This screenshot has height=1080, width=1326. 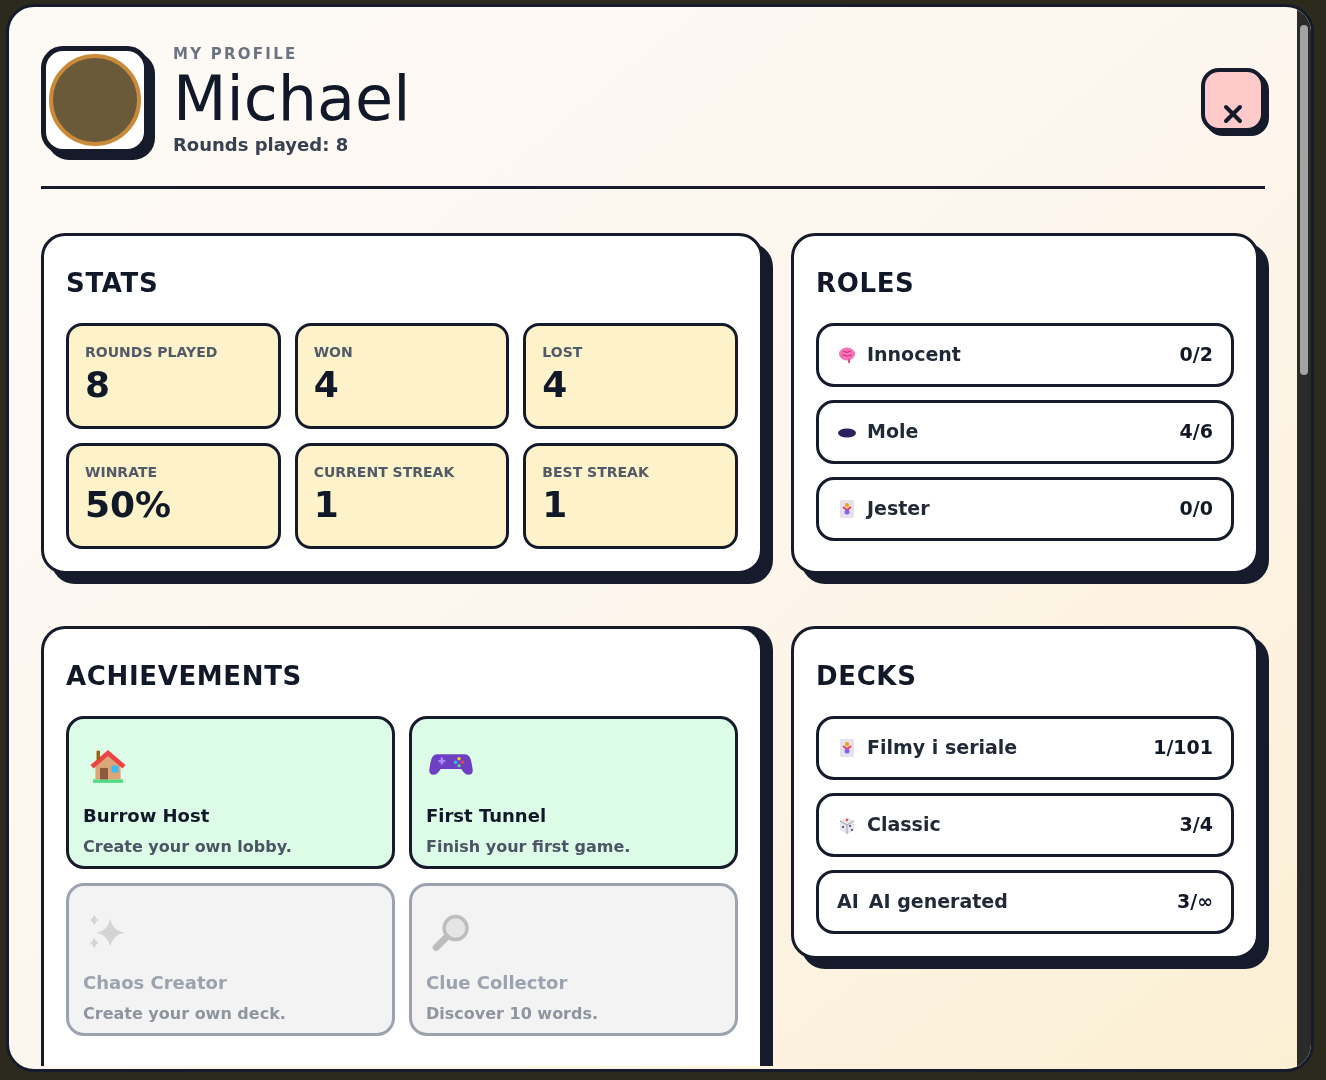 What do you see at coordinates (384, 472) in the screenshot?
I see `stat-label: CURRENT STREAK` at bounding box center [384, 472].